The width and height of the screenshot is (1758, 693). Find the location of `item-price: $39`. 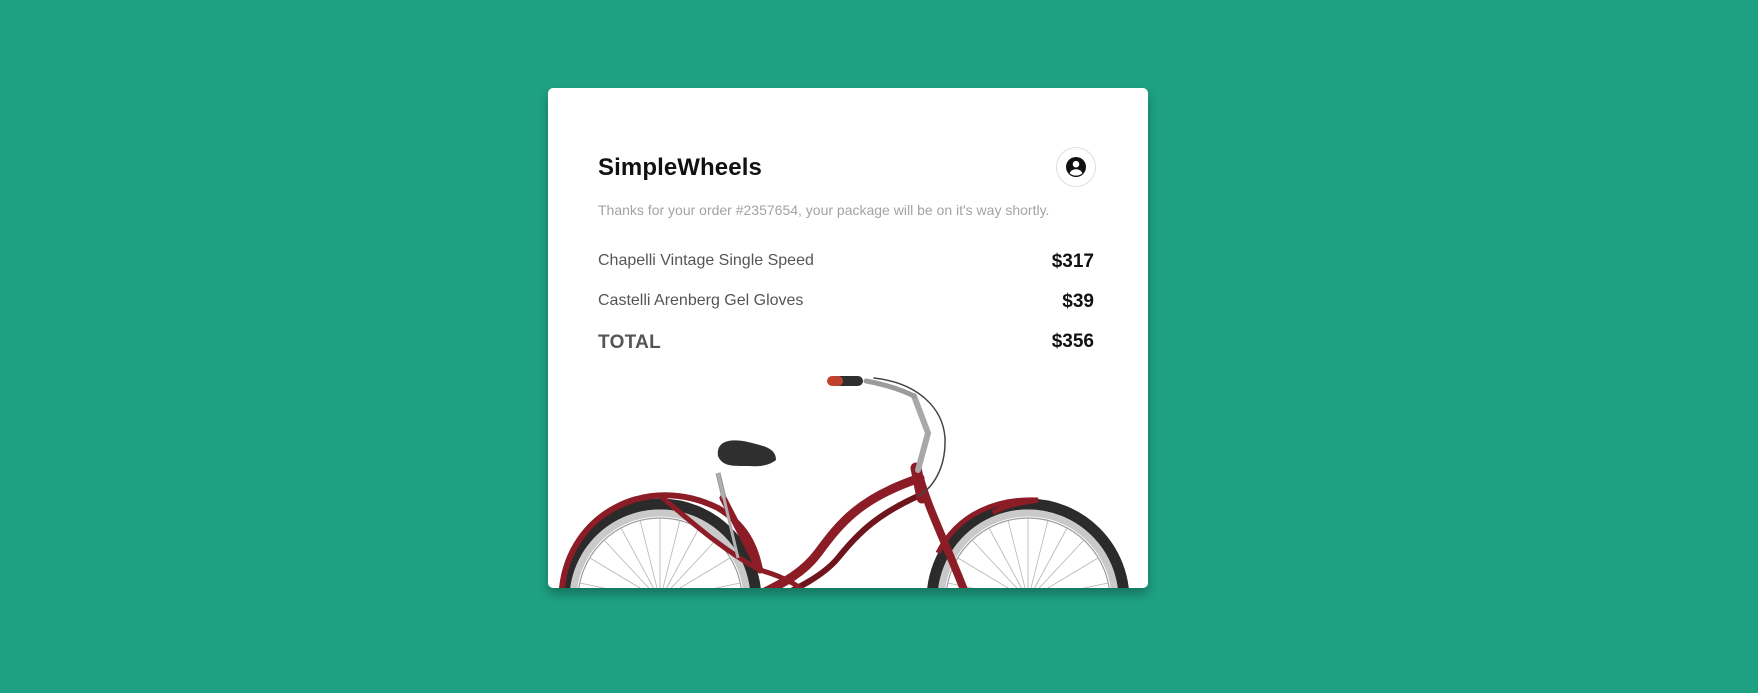

item-price: $39 is located at coordinates (1078, 301).